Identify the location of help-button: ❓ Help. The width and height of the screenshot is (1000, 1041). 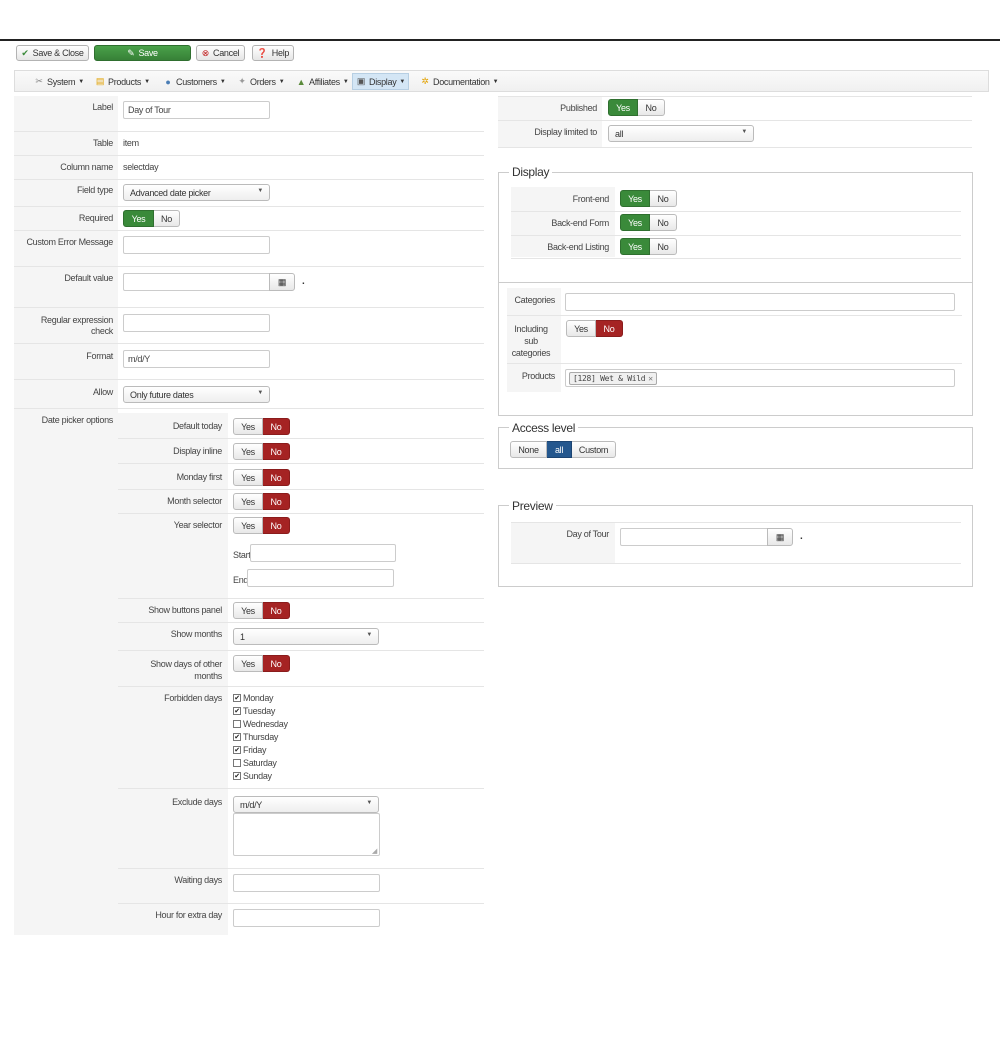
(273, 53).